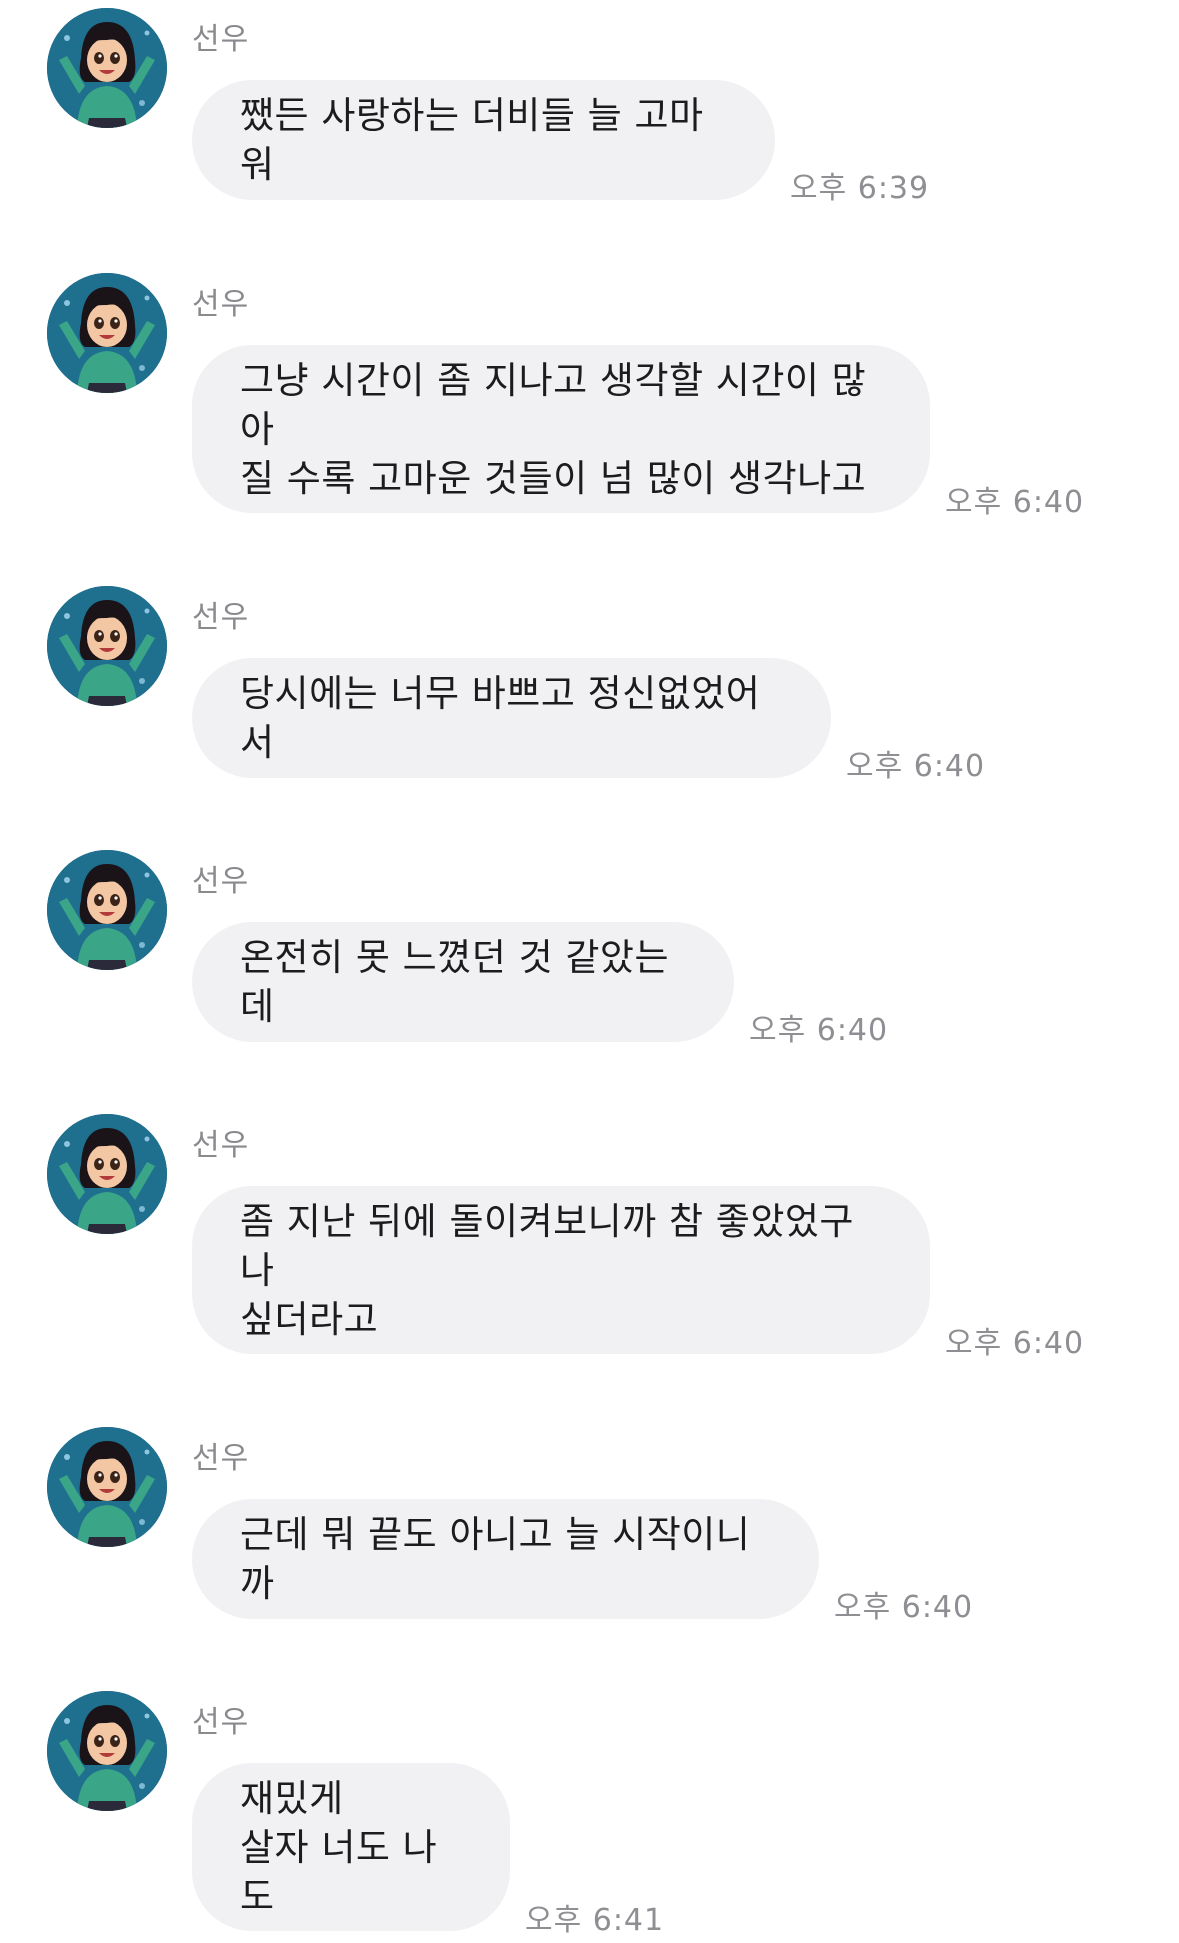  I want to click on message-bubble: 당시에는 너무 바쁘고 정신없었어서, so click(511, 718).